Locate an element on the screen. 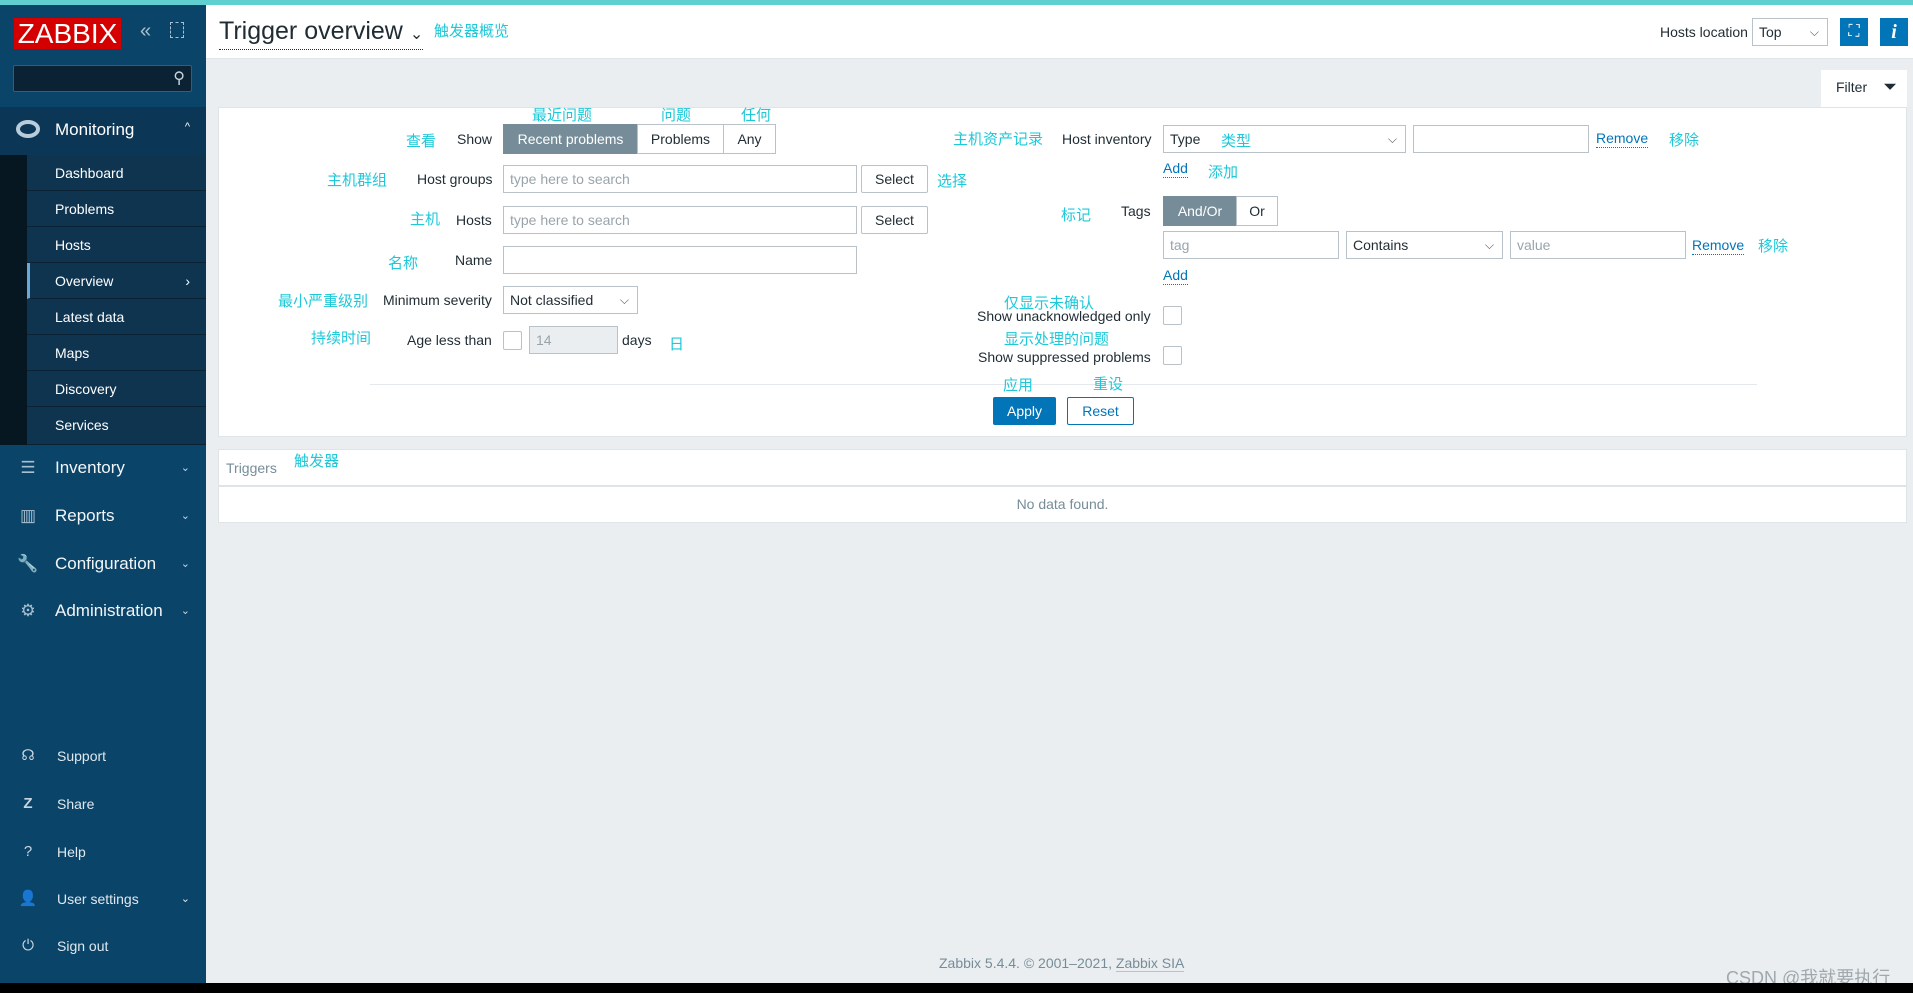  menu-label: Inventory is located at coordinates (90, 467).